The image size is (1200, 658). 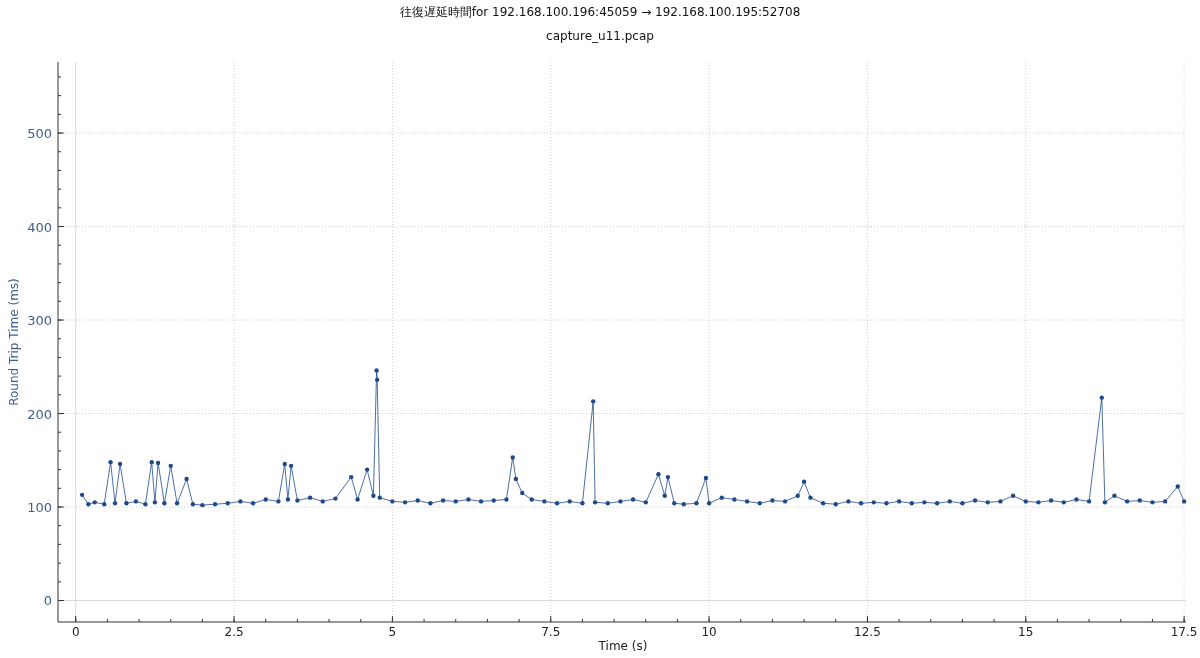 What do you see at coordinates (1026, 632) in the screenshot?
I see `x-tick-label: 15` at bounding box center [1026, 632].